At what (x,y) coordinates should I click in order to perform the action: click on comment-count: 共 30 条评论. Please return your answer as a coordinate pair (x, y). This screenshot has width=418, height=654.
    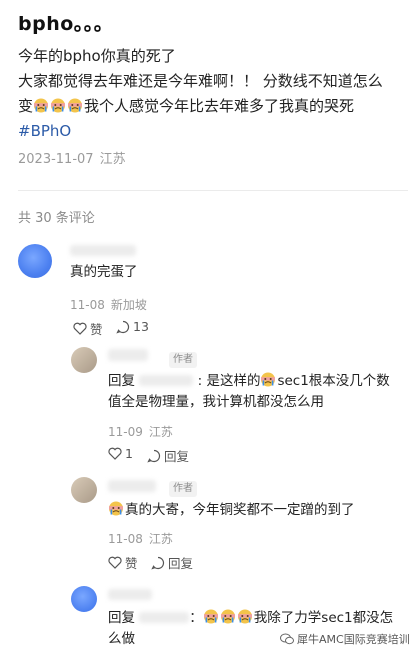
    Looking at the image, I should click on (56, 218).